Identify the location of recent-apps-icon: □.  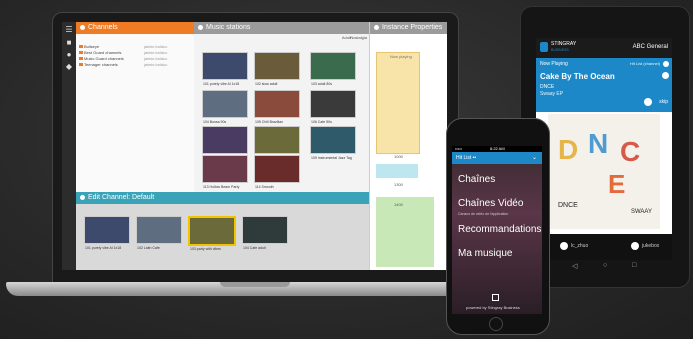
(634, 265).